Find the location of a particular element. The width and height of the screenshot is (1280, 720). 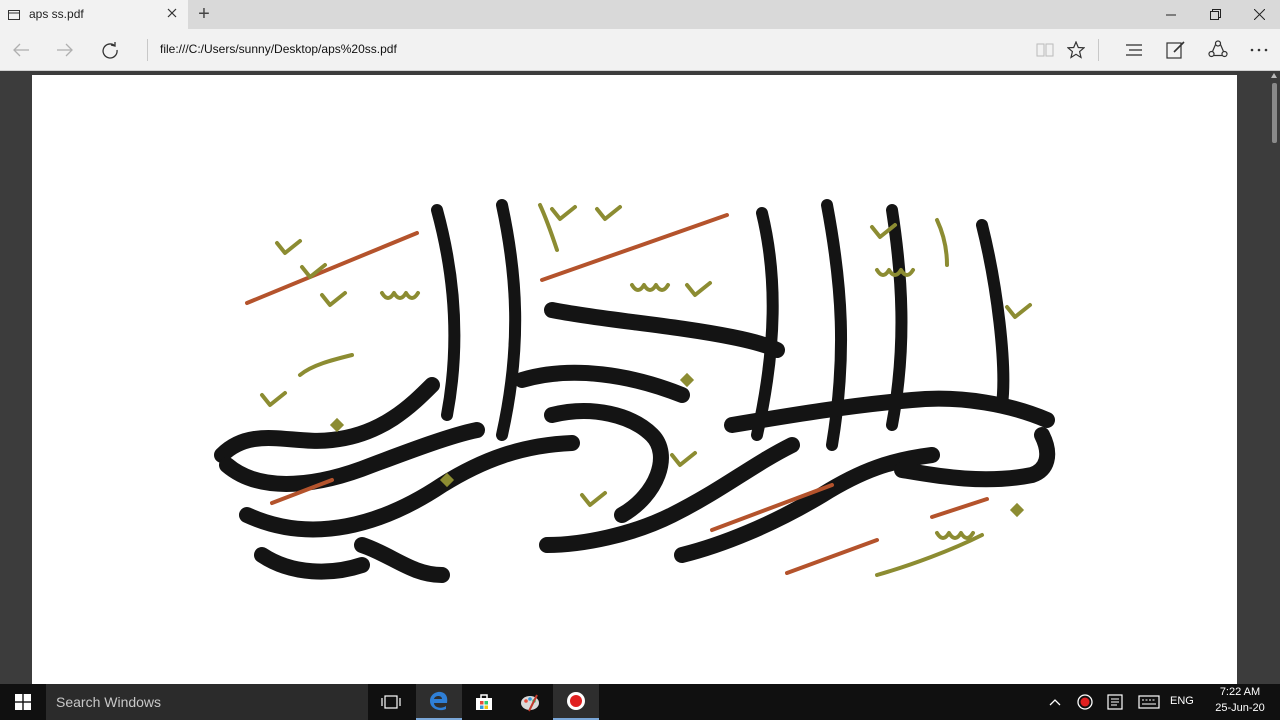

taskbar: Search Windows ENG 7:22 AM 25-Jun-20 is located at coordinates (640, 702).